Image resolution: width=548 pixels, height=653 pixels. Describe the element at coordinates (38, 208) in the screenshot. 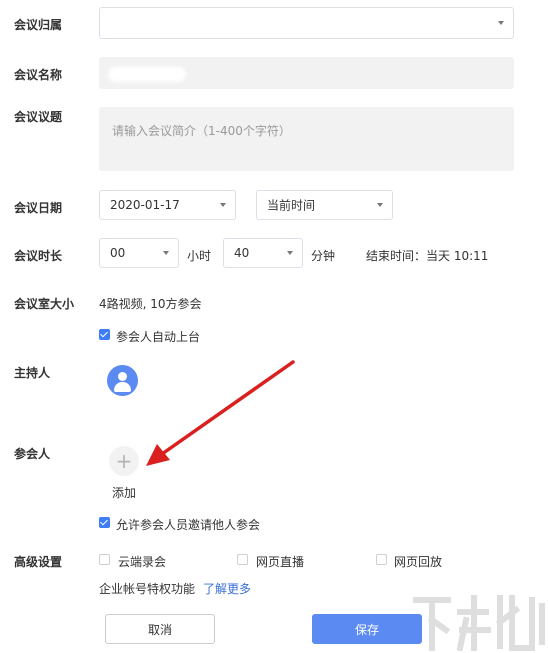

I see `label-date: 会议日期` at that location.